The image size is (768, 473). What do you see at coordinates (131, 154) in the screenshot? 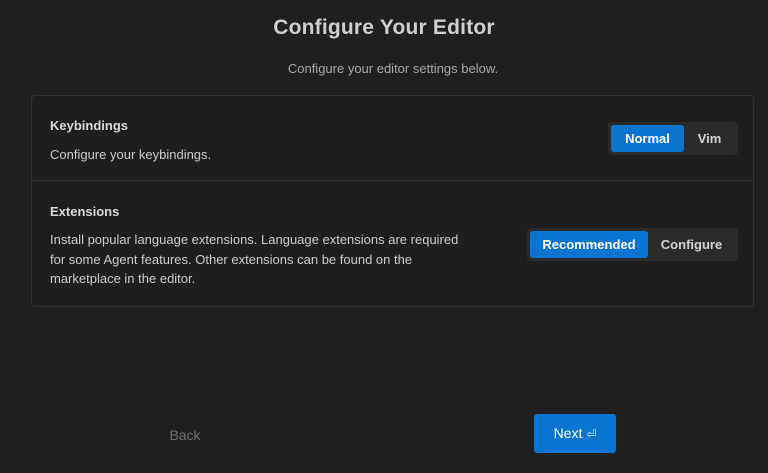
I see `keybindings-description: Configure your keybindings.` at bounding box center [131, 154].